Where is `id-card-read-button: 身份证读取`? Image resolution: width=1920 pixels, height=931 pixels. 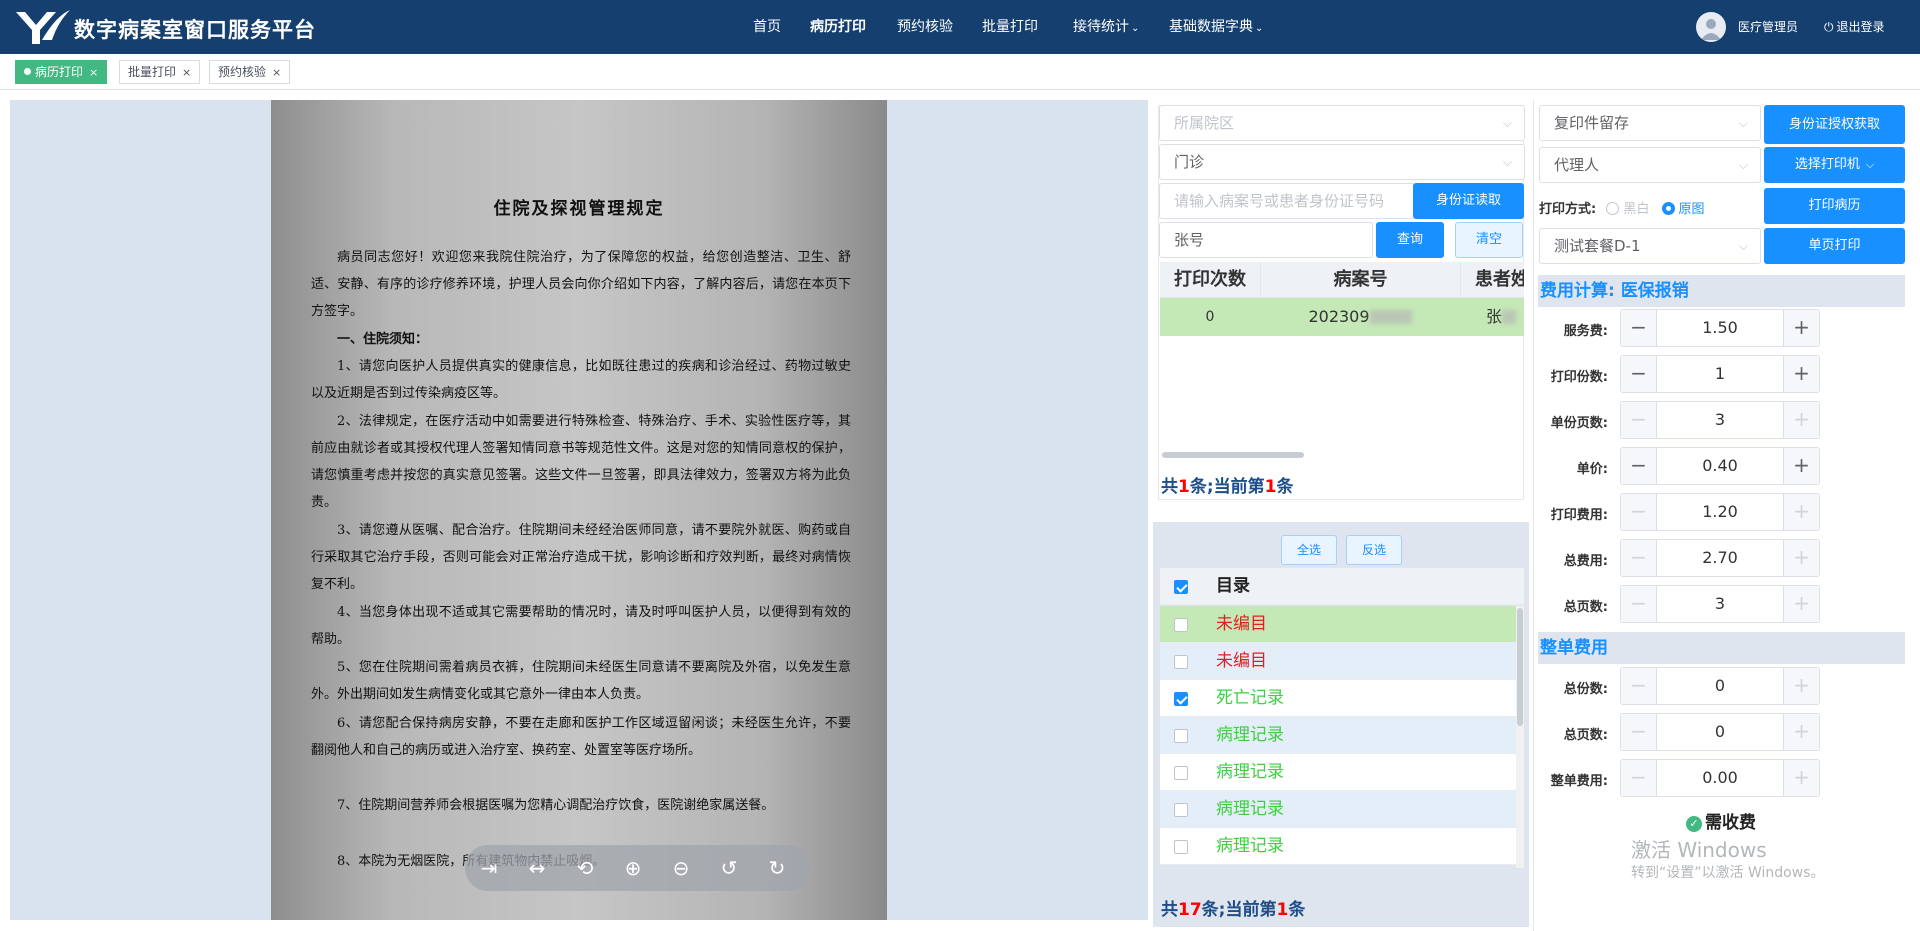 id-card-read-button: 身份证读取 is located at coordinates (1468, 201).